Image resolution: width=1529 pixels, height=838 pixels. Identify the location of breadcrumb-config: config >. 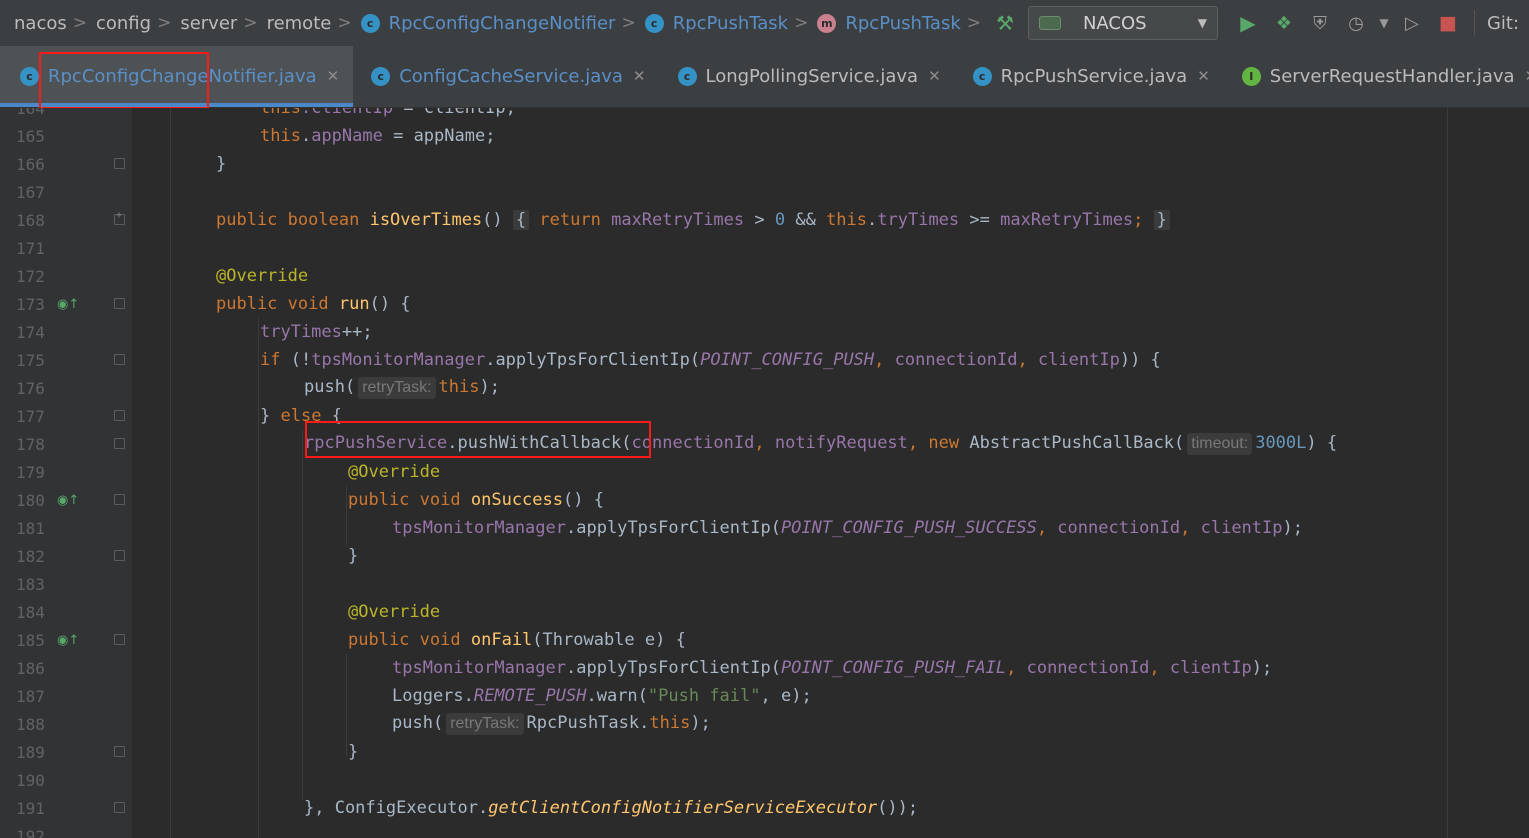
(138, 23).